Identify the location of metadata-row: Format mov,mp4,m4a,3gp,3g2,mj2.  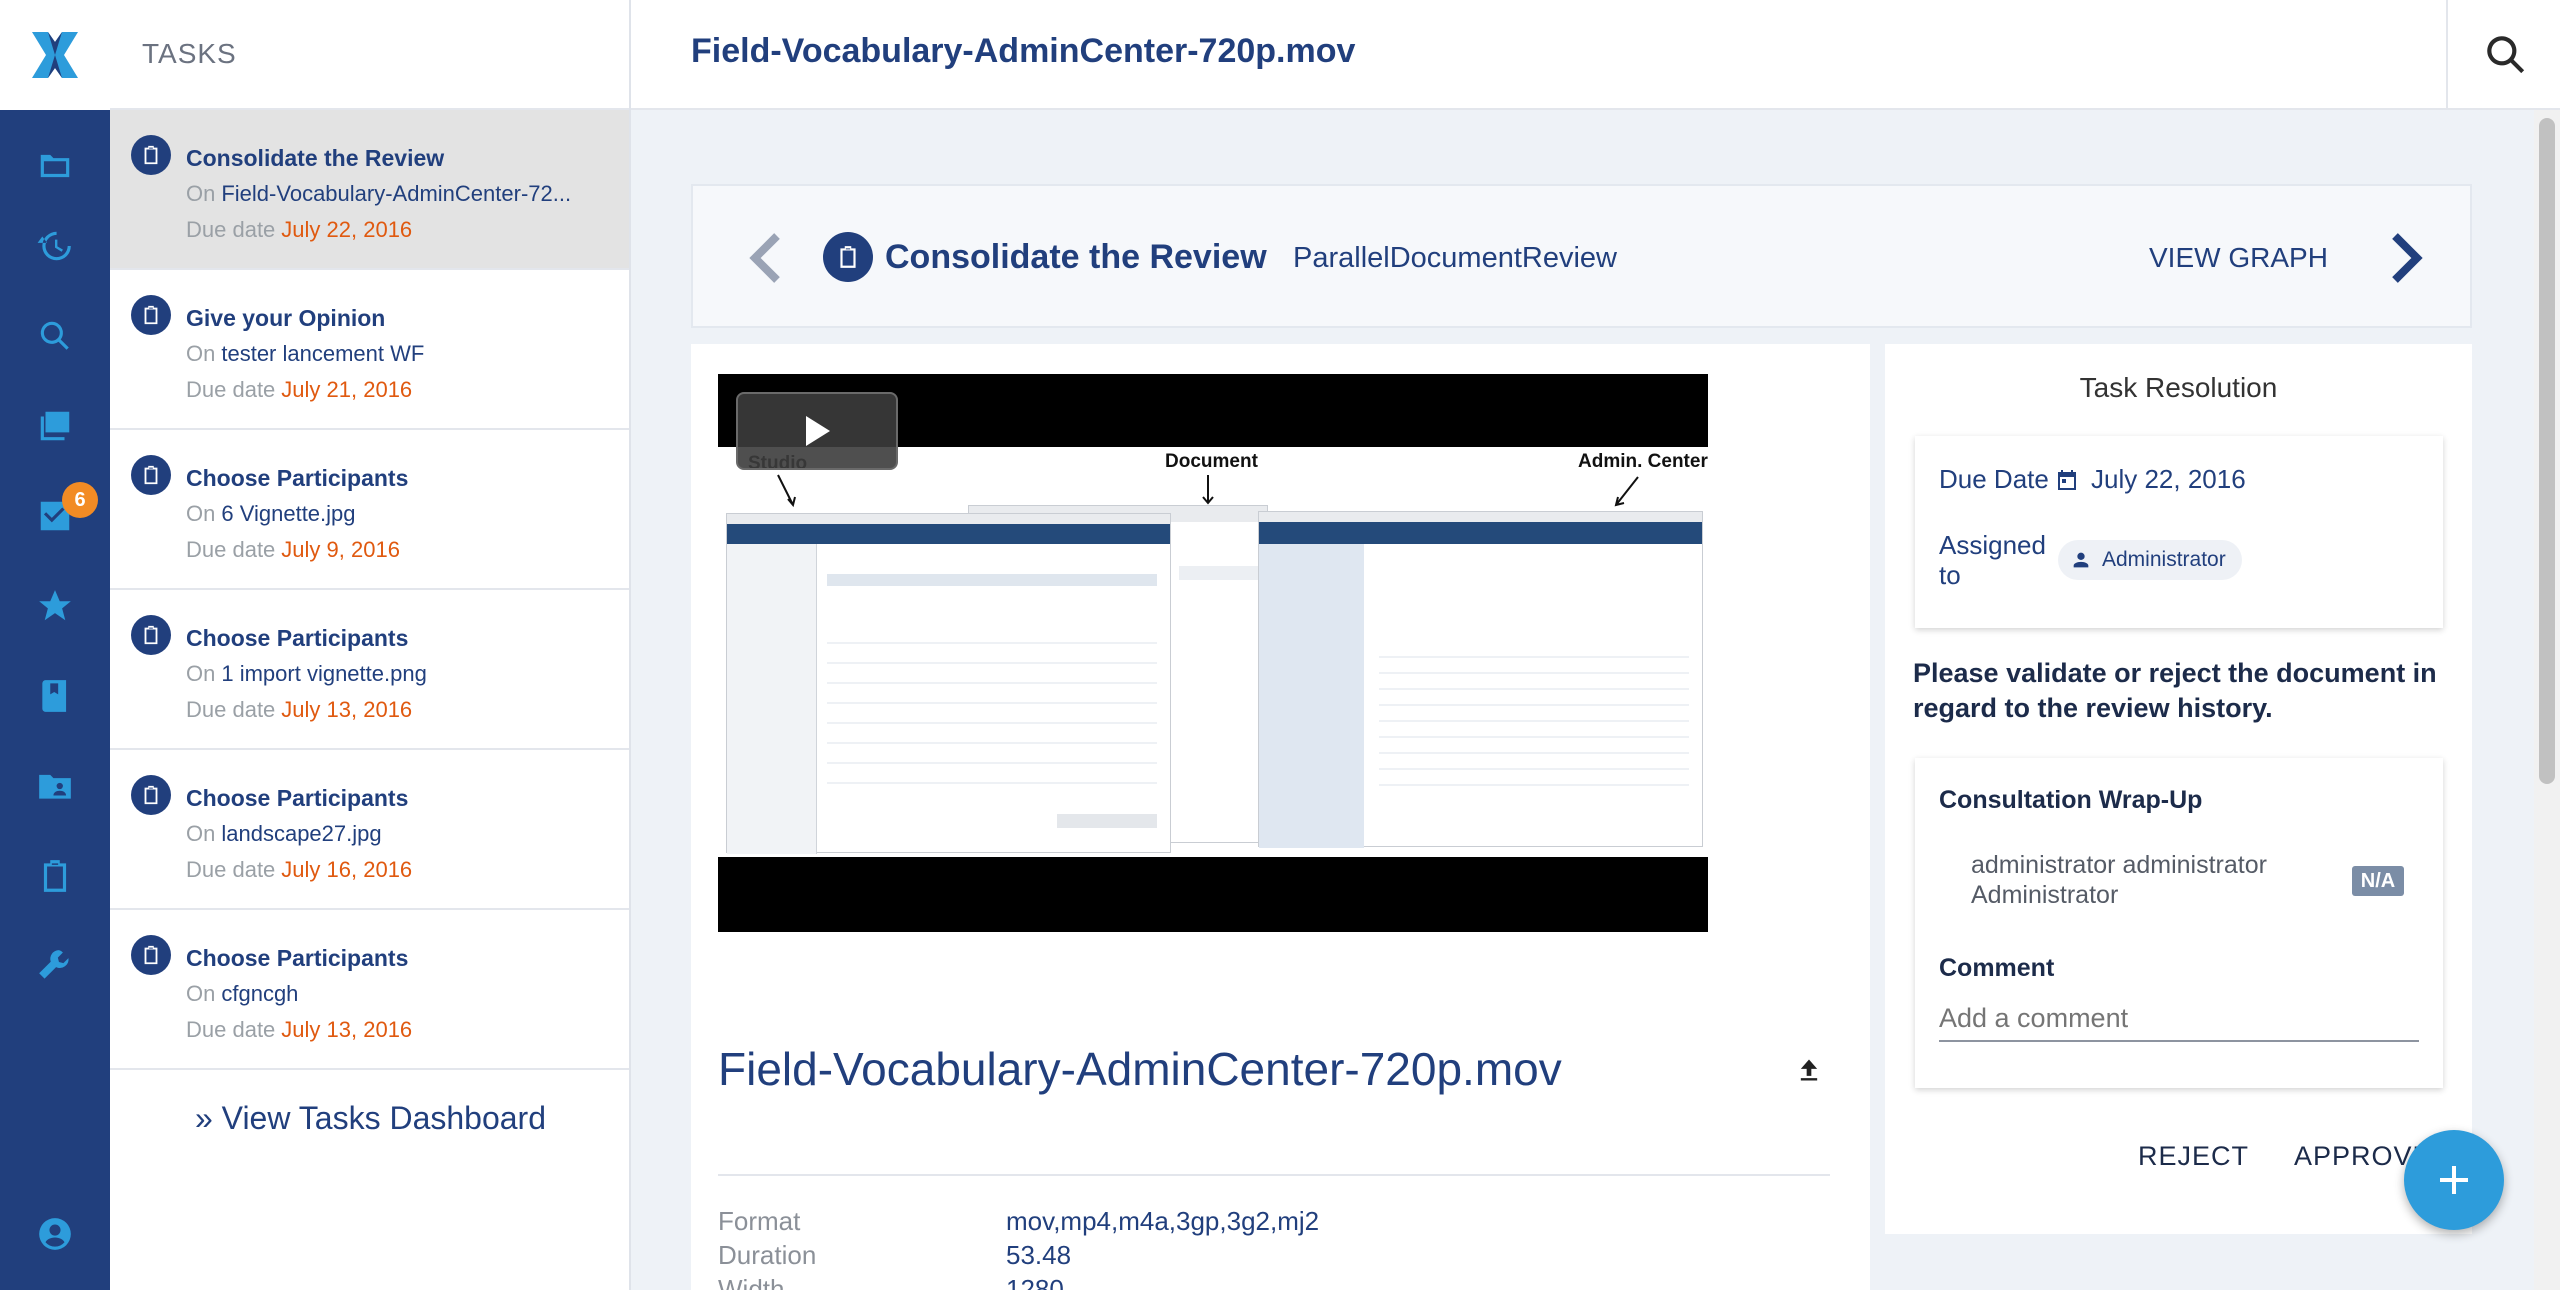
(1018, 1221).